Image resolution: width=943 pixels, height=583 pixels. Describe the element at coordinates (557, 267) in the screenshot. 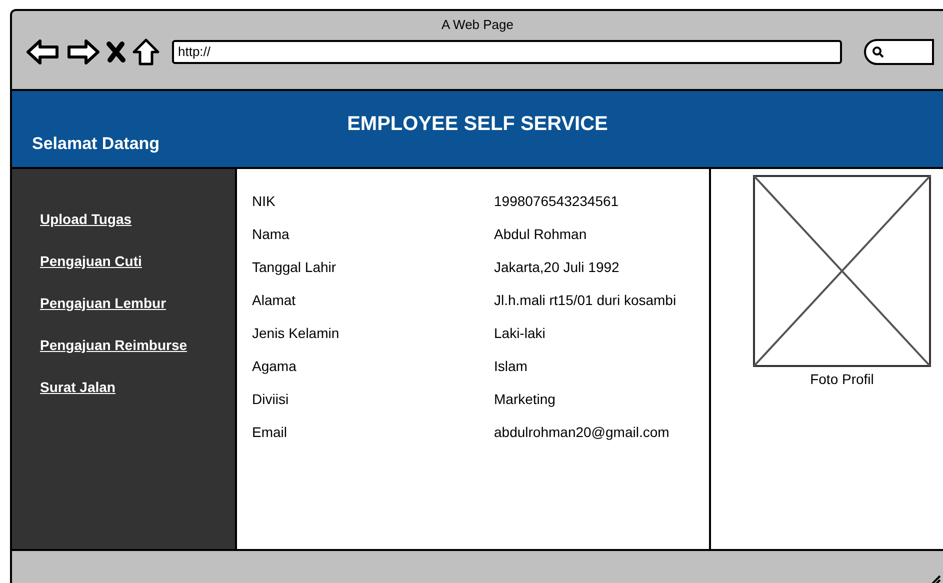

I see `field-value: Jakarta,20 Juli 1992` at that location.